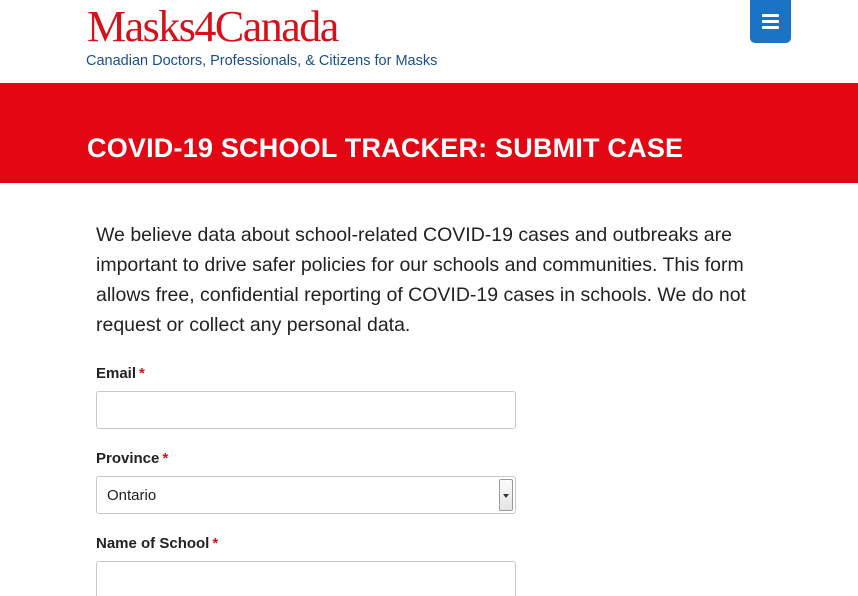  I want to click on chevron-down-icon, so click(506, 496).